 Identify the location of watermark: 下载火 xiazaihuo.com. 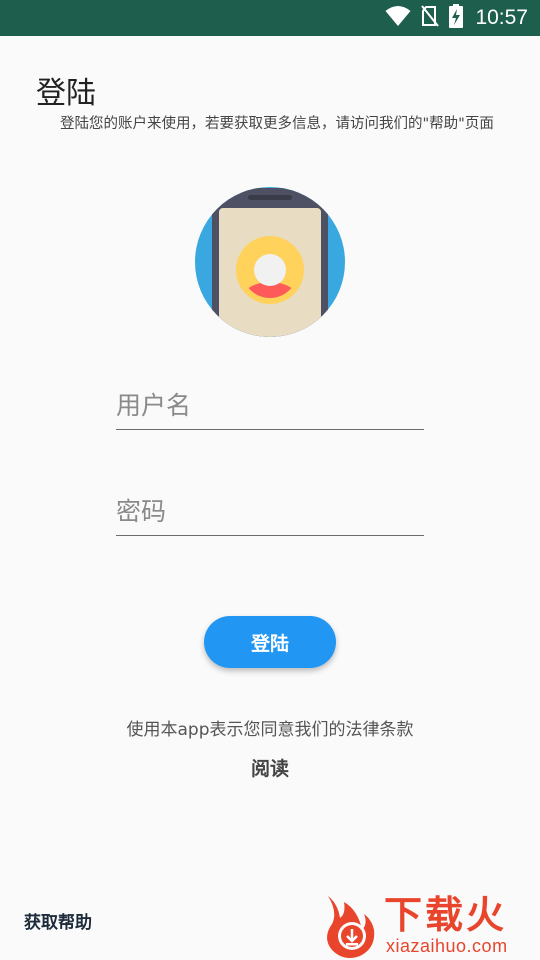
(429, 924).